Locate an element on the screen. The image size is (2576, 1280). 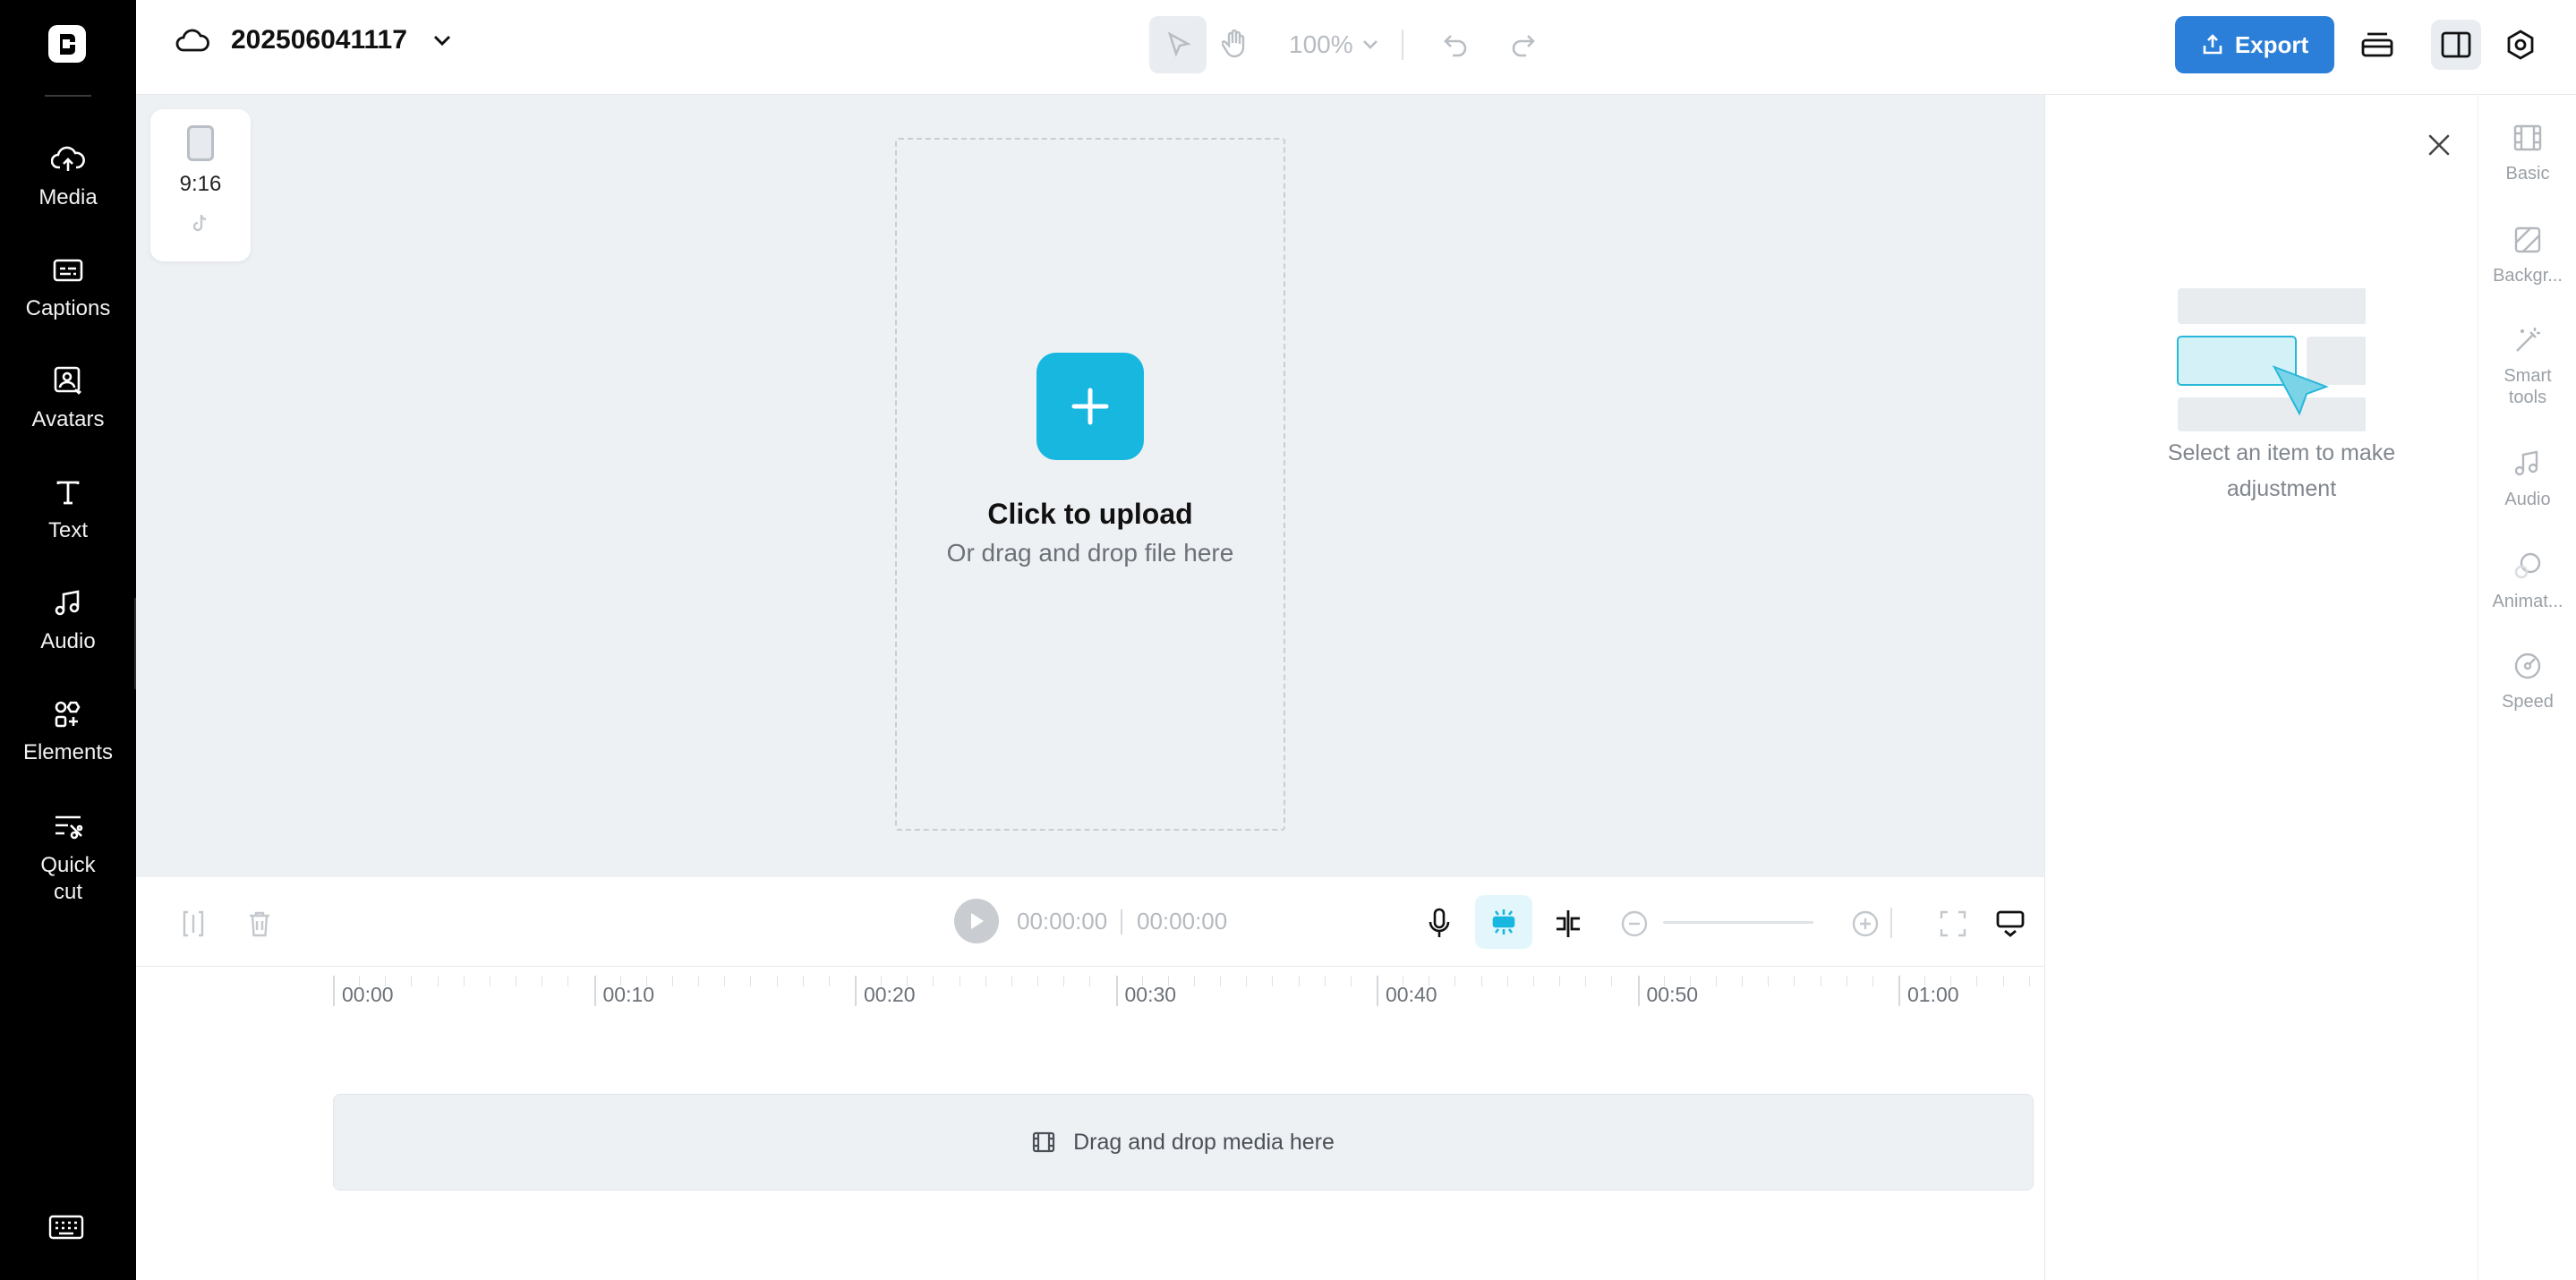
music-note-icon is located at coordinates (68, 603).